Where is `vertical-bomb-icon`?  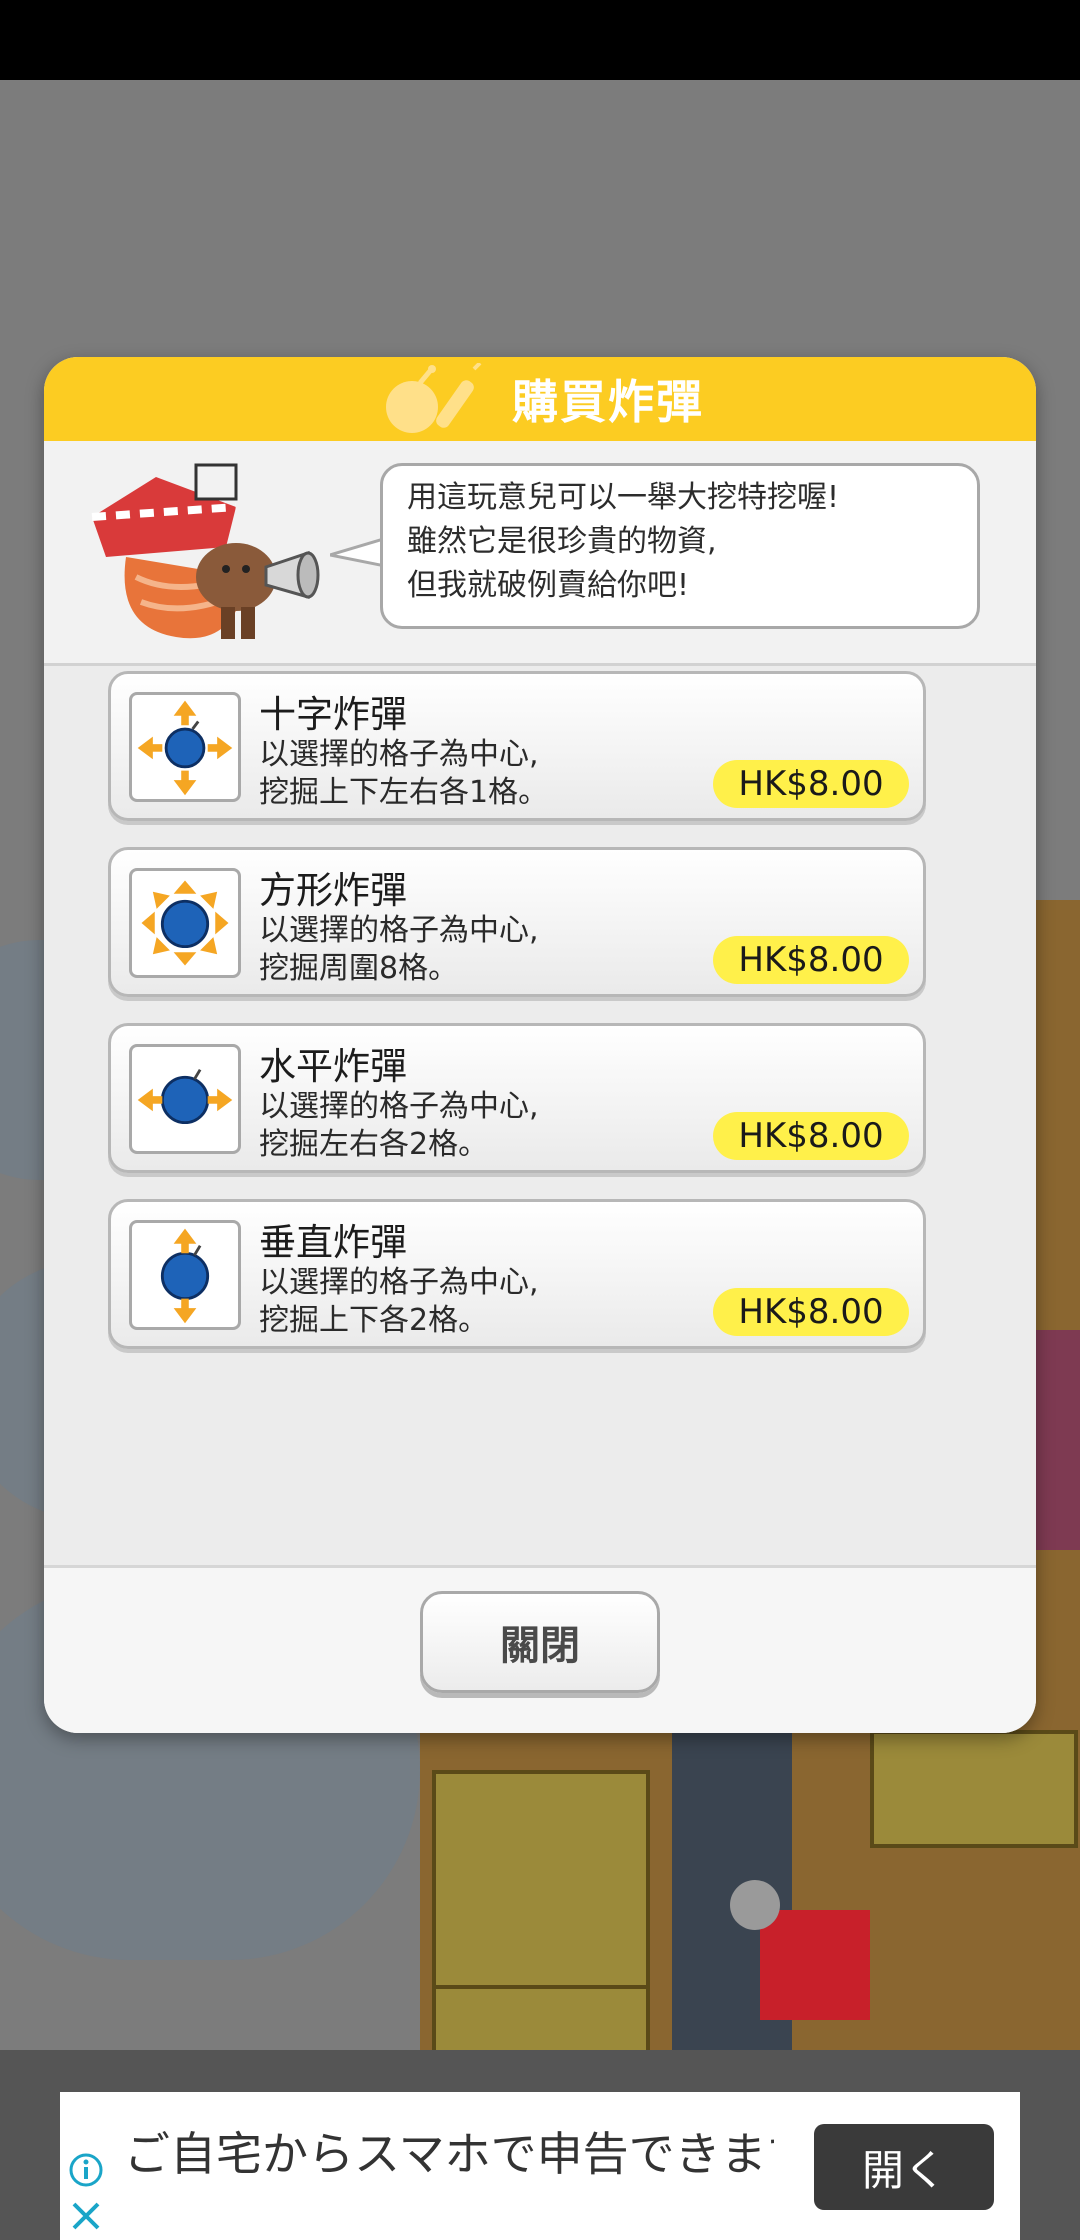 vertical-bomb-icon is located at coordinates (185, 1275).